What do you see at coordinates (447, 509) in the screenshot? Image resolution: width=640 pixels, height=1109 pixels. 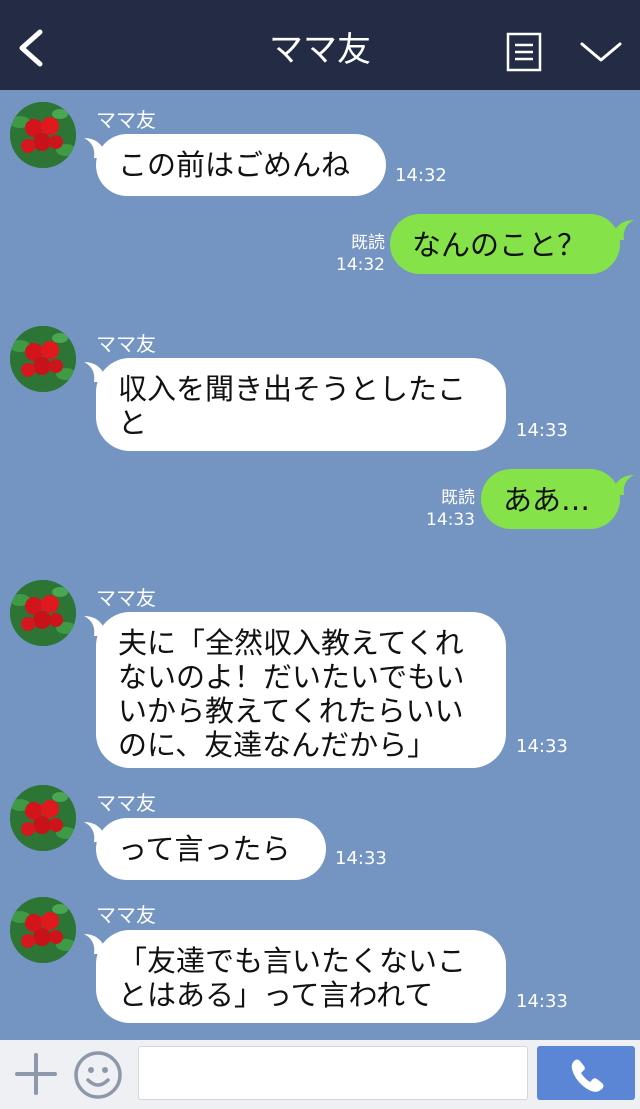 I see `read-receipt: 既読 14:33` at bounding box center [447, 509].